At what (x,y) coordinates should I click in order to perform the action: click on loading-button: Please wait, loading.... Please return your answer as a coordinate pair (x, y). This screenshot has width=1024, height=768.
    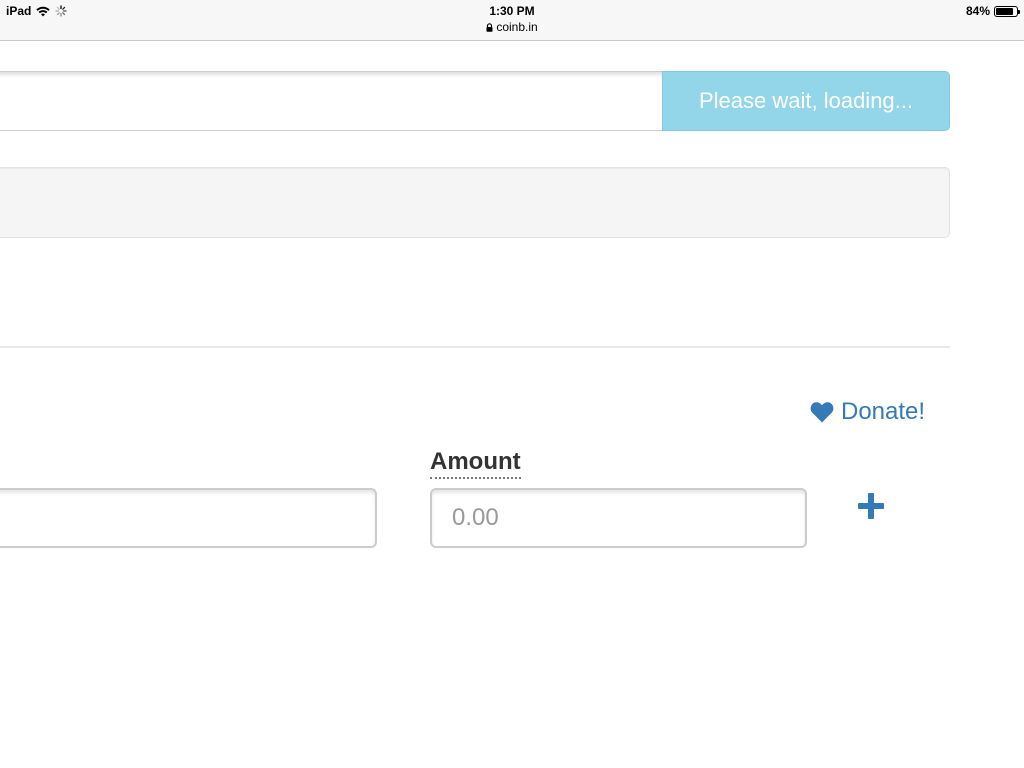
    Looking at the image, I should click on (806, 101).